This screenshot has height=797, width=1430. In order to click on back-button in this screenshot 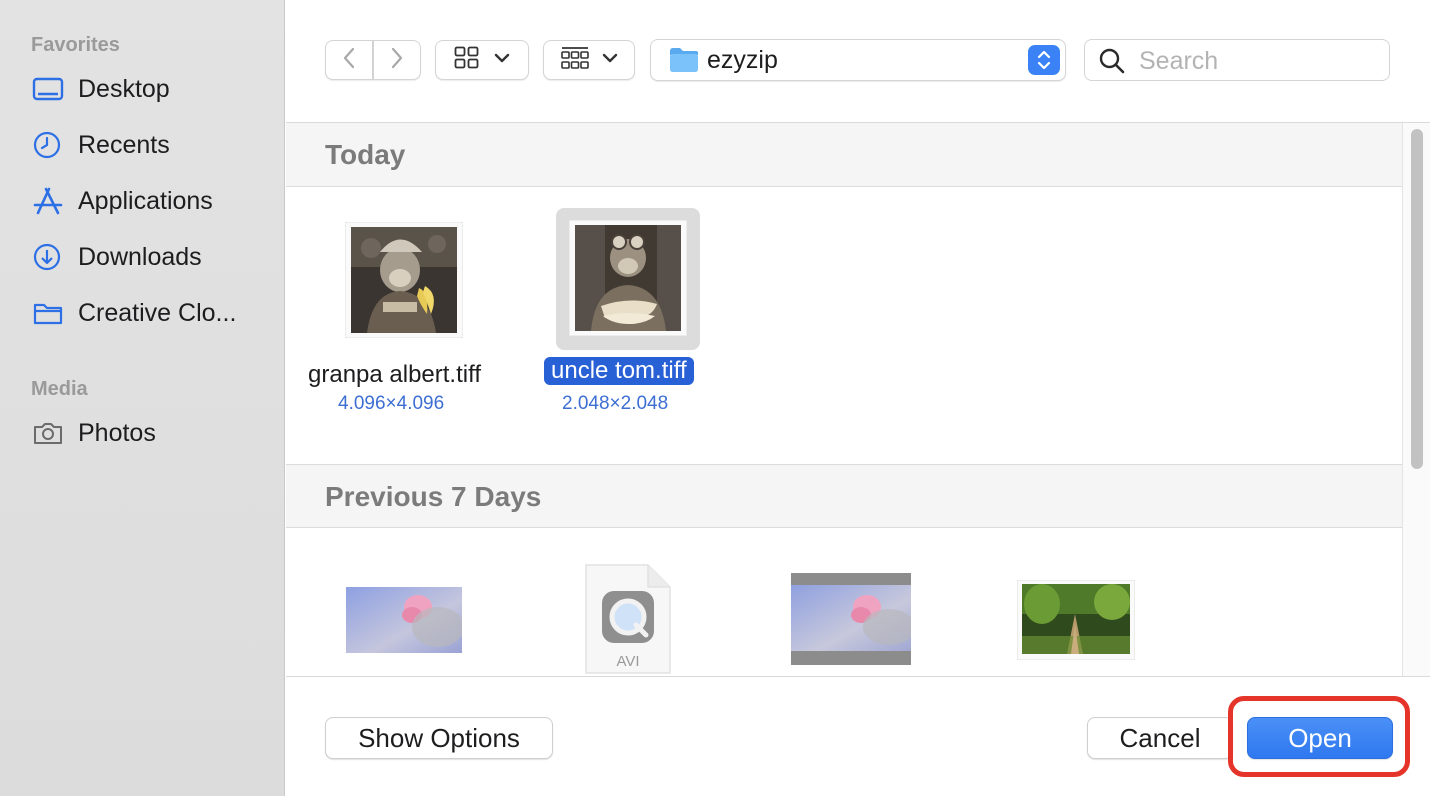, I will do `click(349, 60)`.